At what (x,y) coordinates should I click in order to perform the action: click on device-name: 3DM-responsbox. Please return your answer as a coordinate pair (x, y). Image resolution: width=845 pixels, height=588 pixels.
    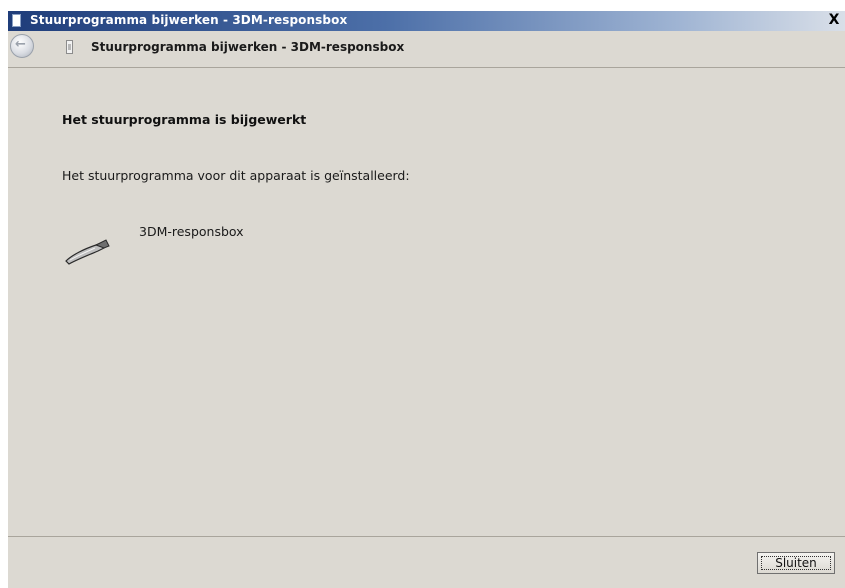
    Looking at the image, I should click on (191, 231).